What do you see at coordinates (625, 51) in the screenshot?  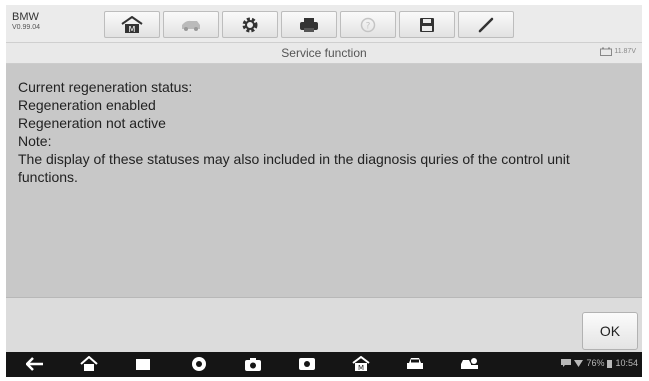 I see `battery-voltage: 11.87V` at bounding box center [625, 51].